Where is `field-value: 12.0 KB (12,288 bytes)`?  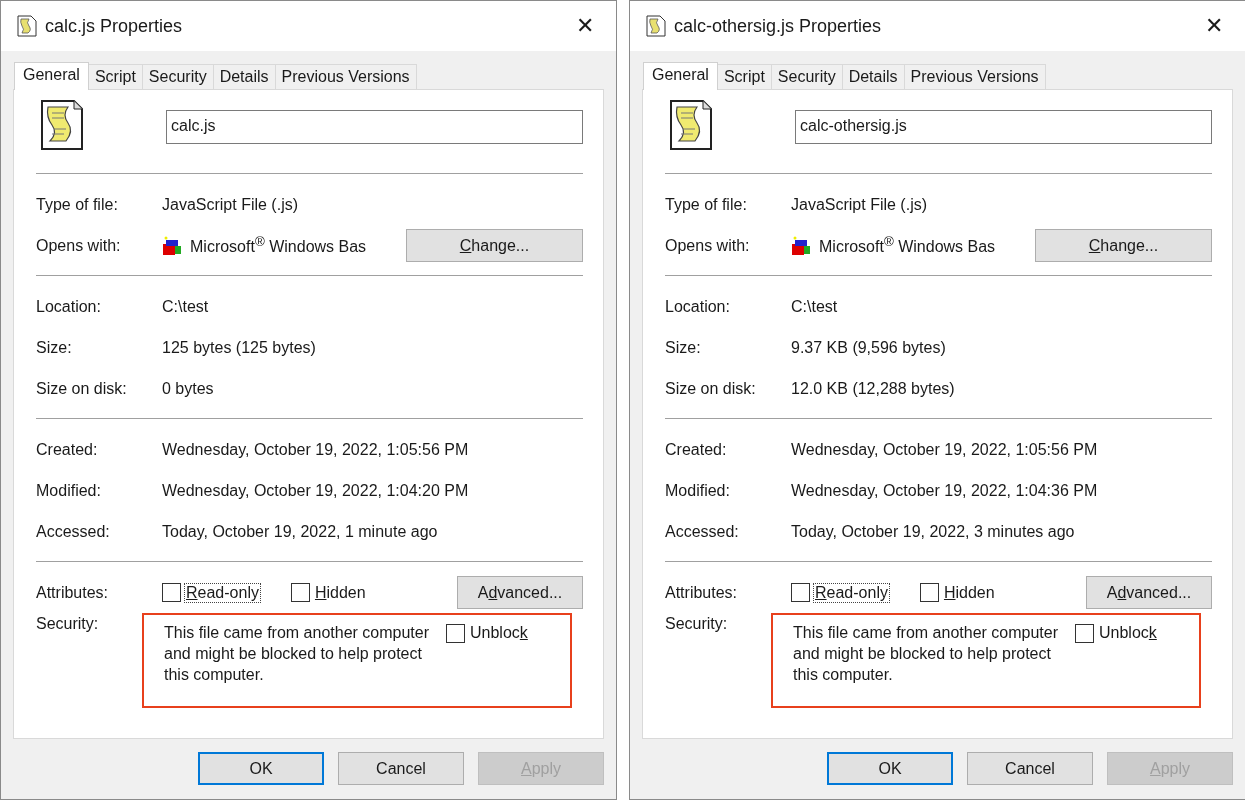 field-value: 12.0 KB (12,288 bytes) is located at coordinates (873, 388).